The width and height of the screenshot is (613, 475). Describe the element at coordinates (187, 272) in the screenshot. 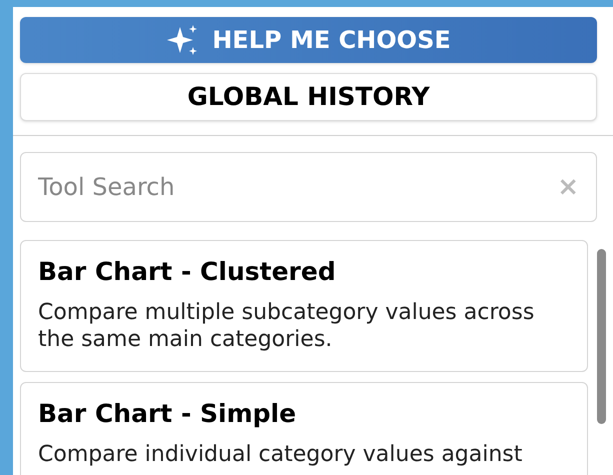

I see `tool-title: Bar Chart - Clustered` at that location.